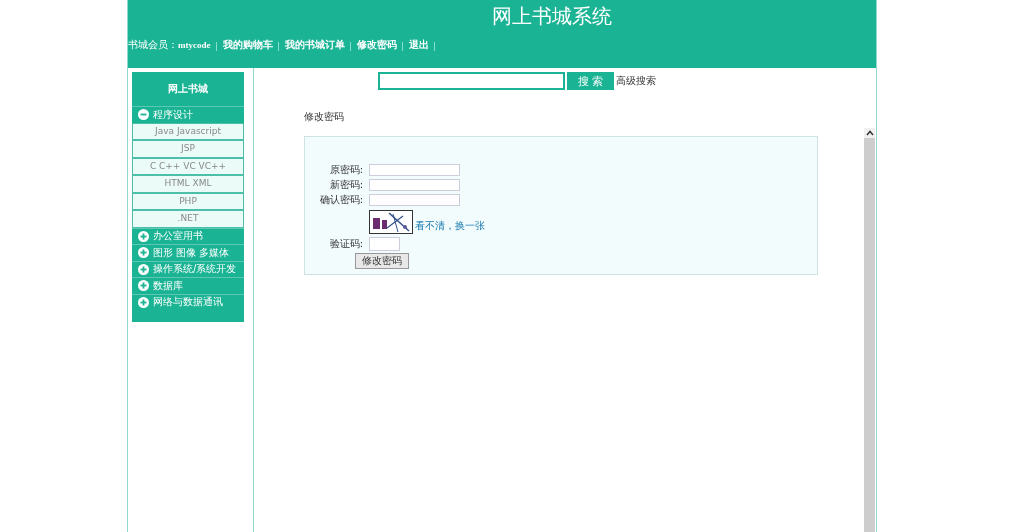 The width and height of the screenshot is (1024, 532). I want to click on subcategory-item: .NET, so click(188, 219).